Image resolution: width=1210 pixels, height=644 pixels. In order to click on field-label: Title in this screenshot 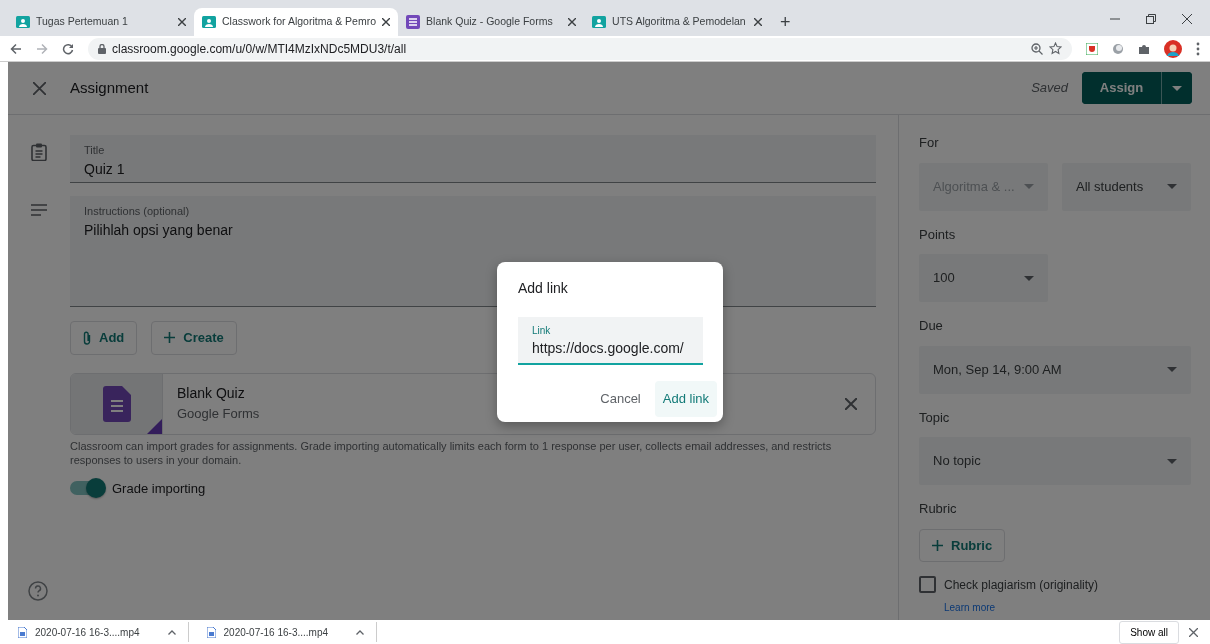, I will do `click(95, 150)`.